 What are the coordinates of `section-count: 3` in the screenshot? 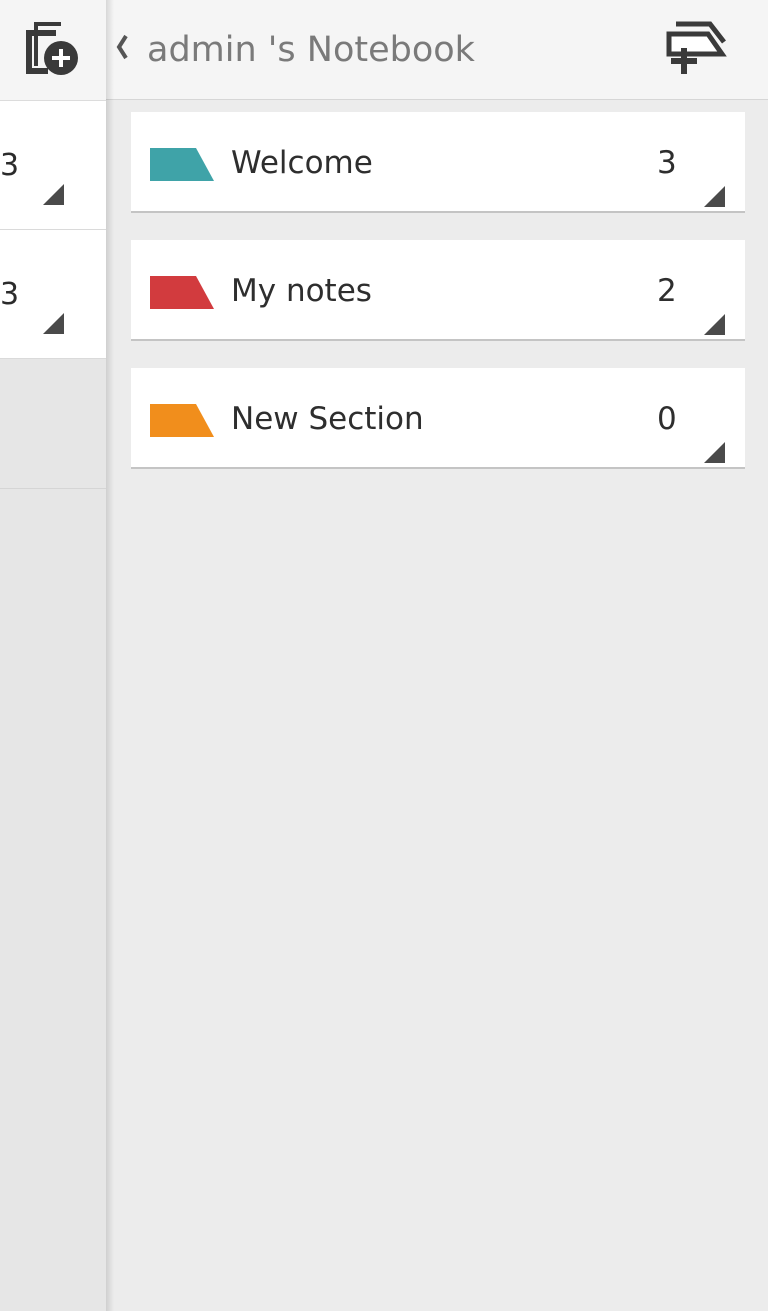 It's located at (667, 163).